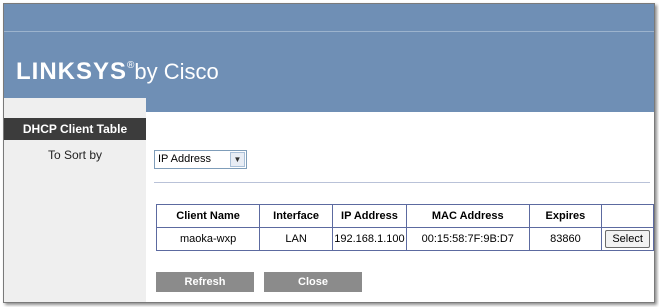  I want to click on linksys-logo: LINKSYS®by Cisco, so click(117, 72).